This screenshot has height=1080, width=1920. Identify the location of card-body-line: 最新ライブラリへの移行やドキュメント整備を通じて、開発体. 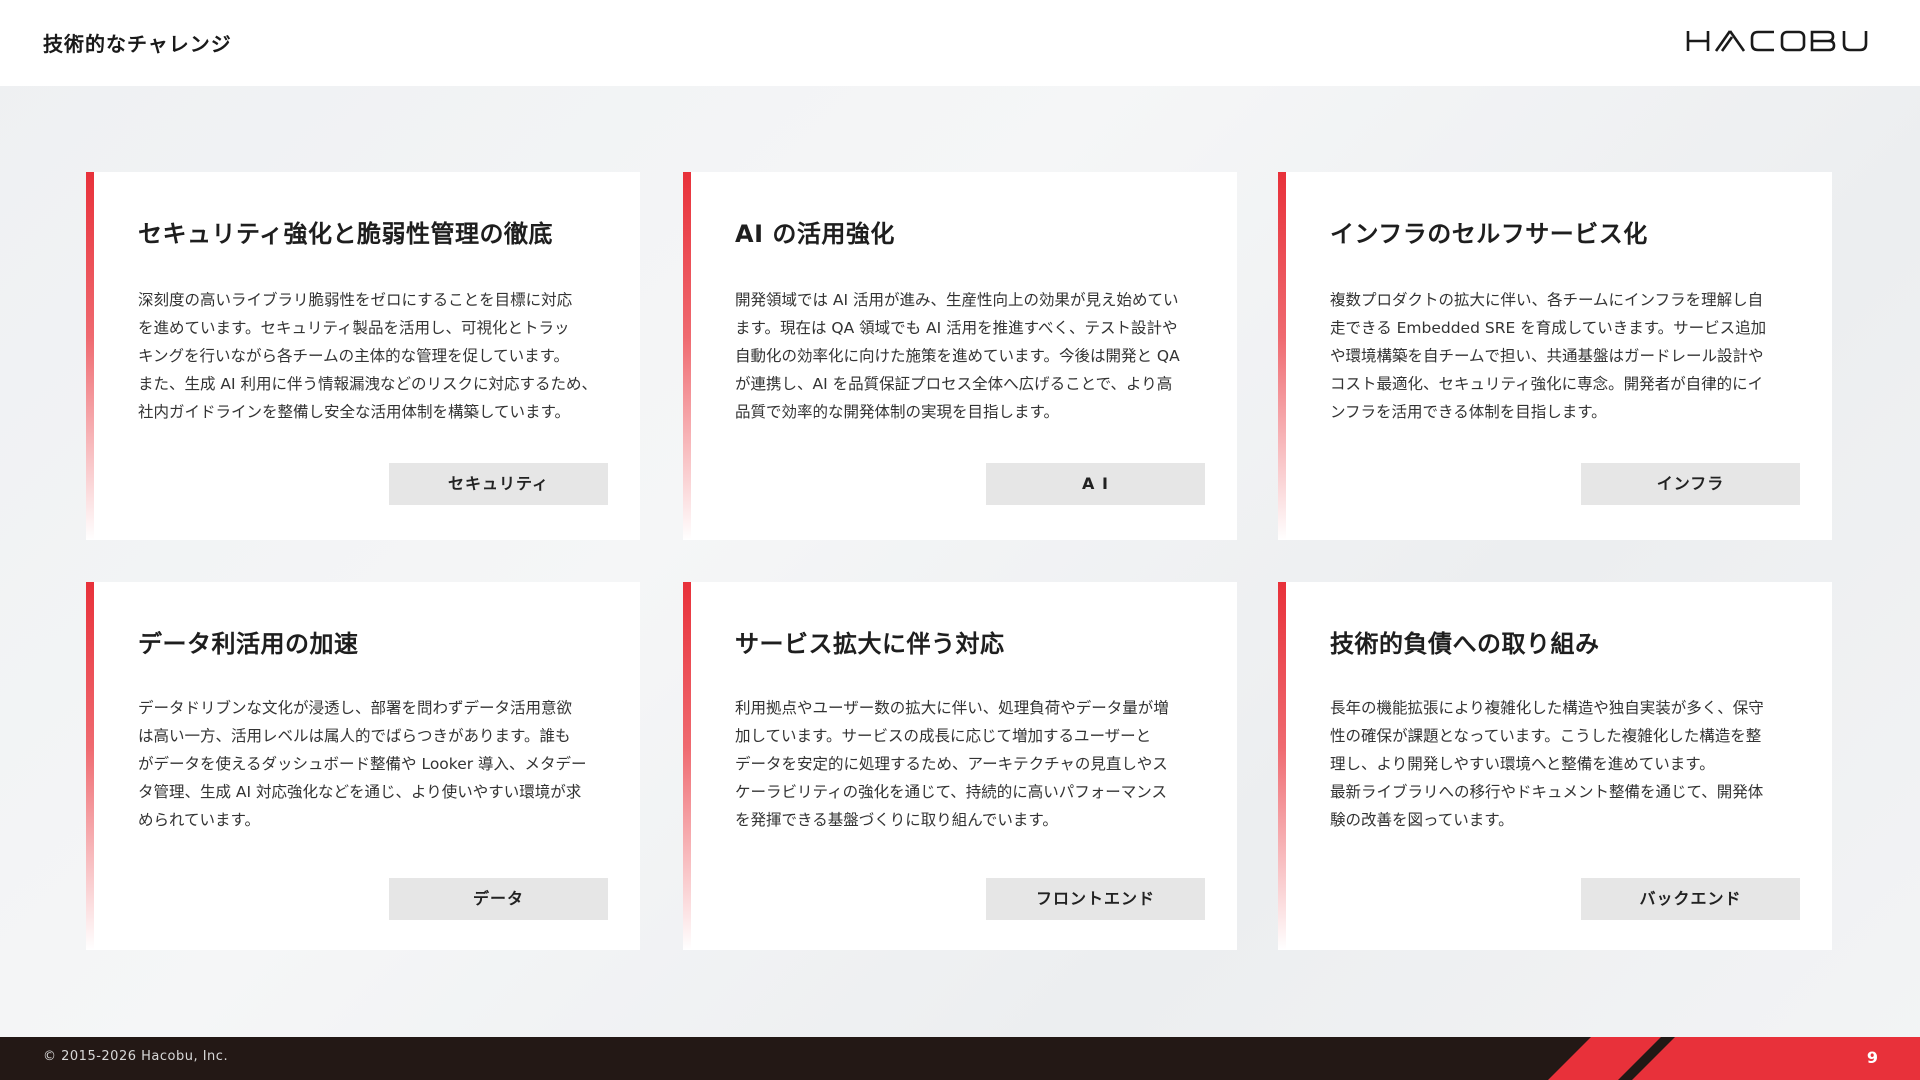
(1547, 792).